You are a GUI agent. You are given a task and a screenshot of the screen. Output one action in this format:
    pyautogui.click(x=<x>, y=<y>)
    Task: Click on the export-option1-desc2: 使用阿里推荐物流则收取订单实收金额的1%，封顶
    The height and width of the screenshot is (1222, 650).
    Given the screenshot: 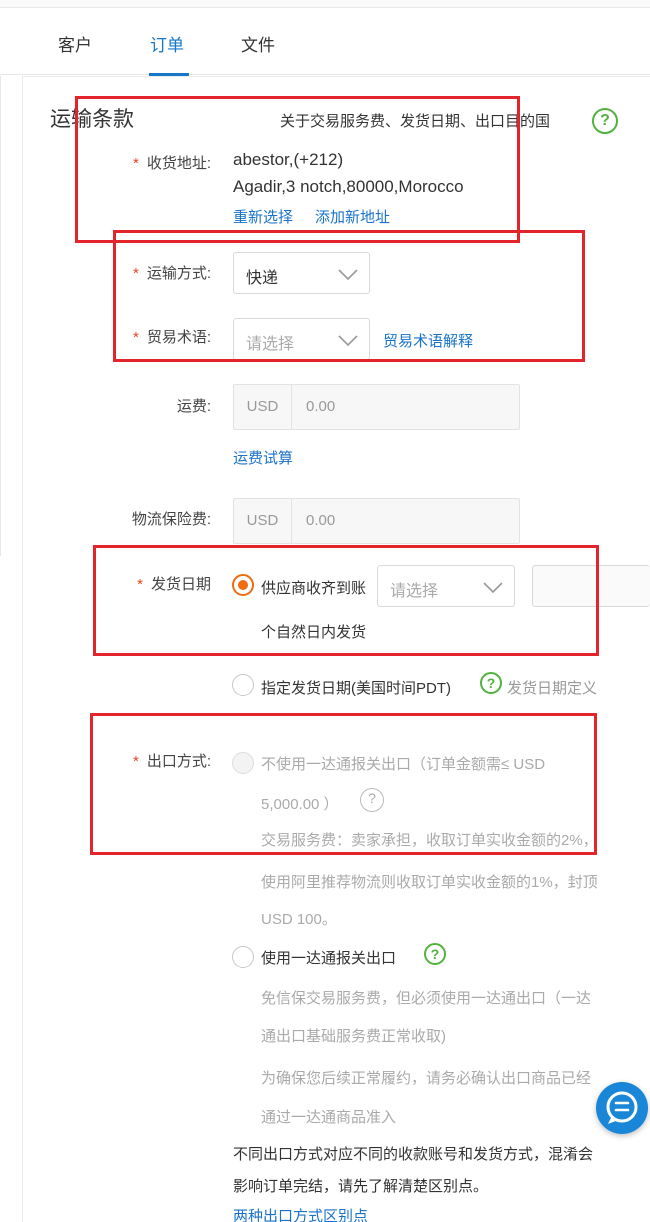 What is the action you would take?
    pyautogui.click(x=429, y=882)
    